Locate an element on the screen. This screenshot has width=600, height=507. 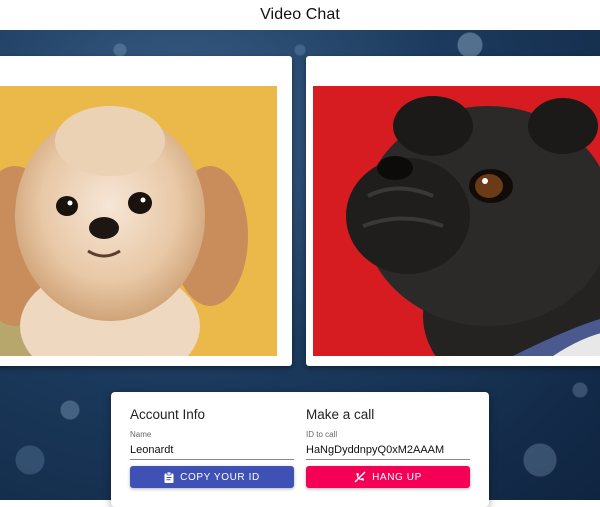
make-call-heading: Make a call is located at coordinates (340, 414).